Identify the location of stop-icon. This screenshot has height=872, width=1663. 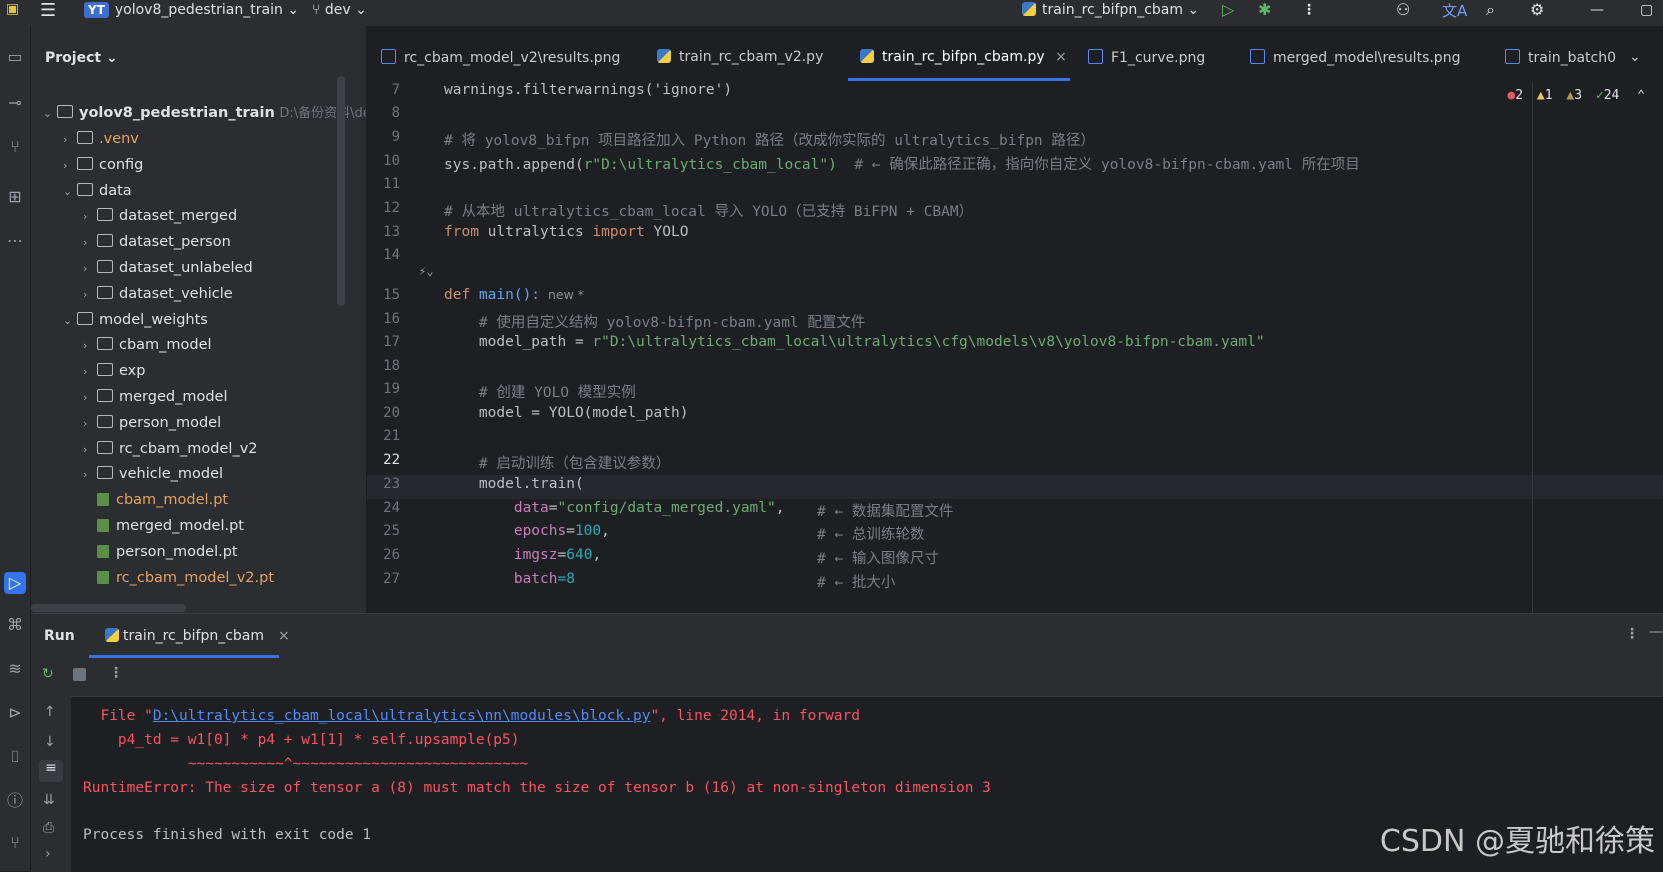
(79, 674).